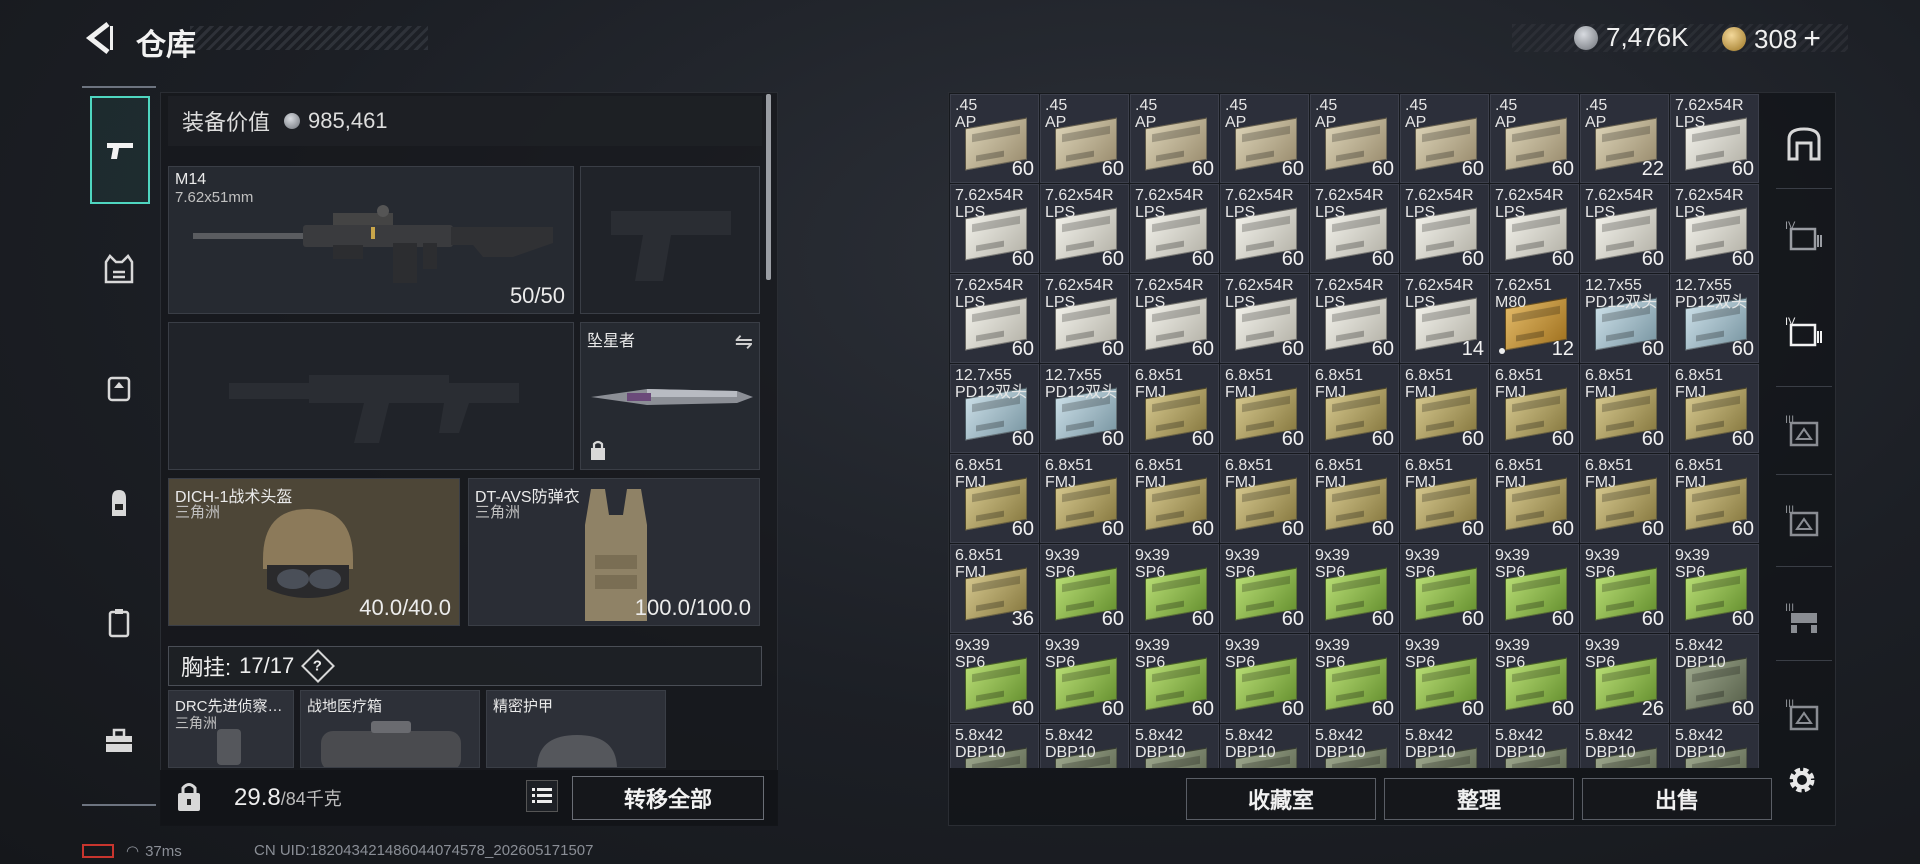 The image size is (1920, 864). Describe the element at coordinates (119, 387) in the screenshot. I see `rail-tab-backpack` at that location.